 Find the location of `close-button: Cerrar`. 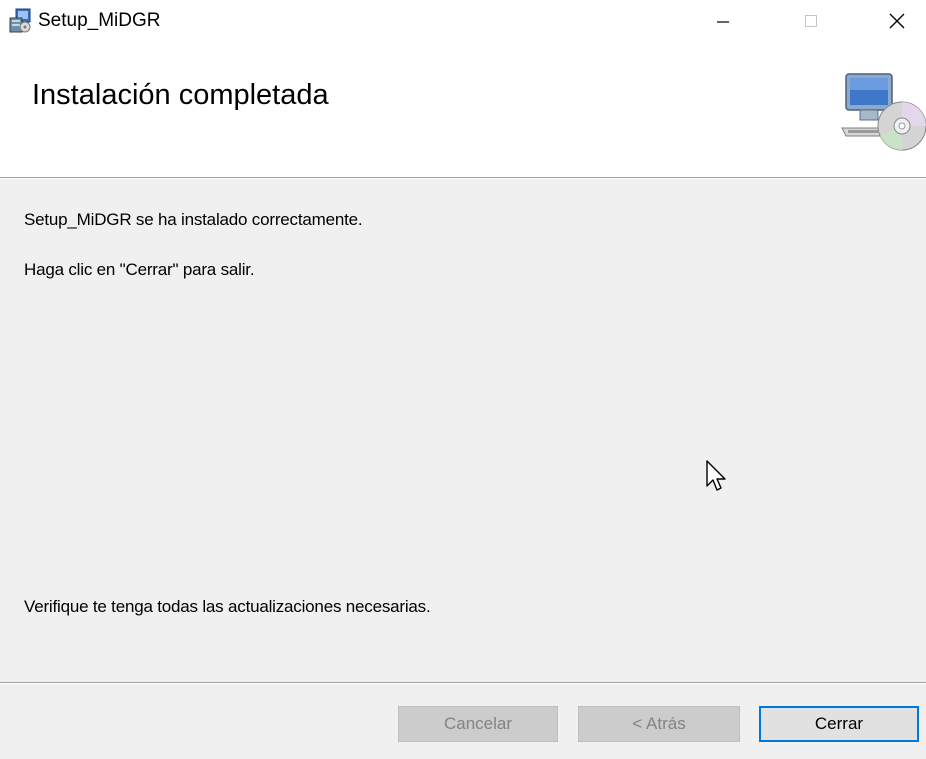

close-button: Cerrar is located at coordinates (839, 724).